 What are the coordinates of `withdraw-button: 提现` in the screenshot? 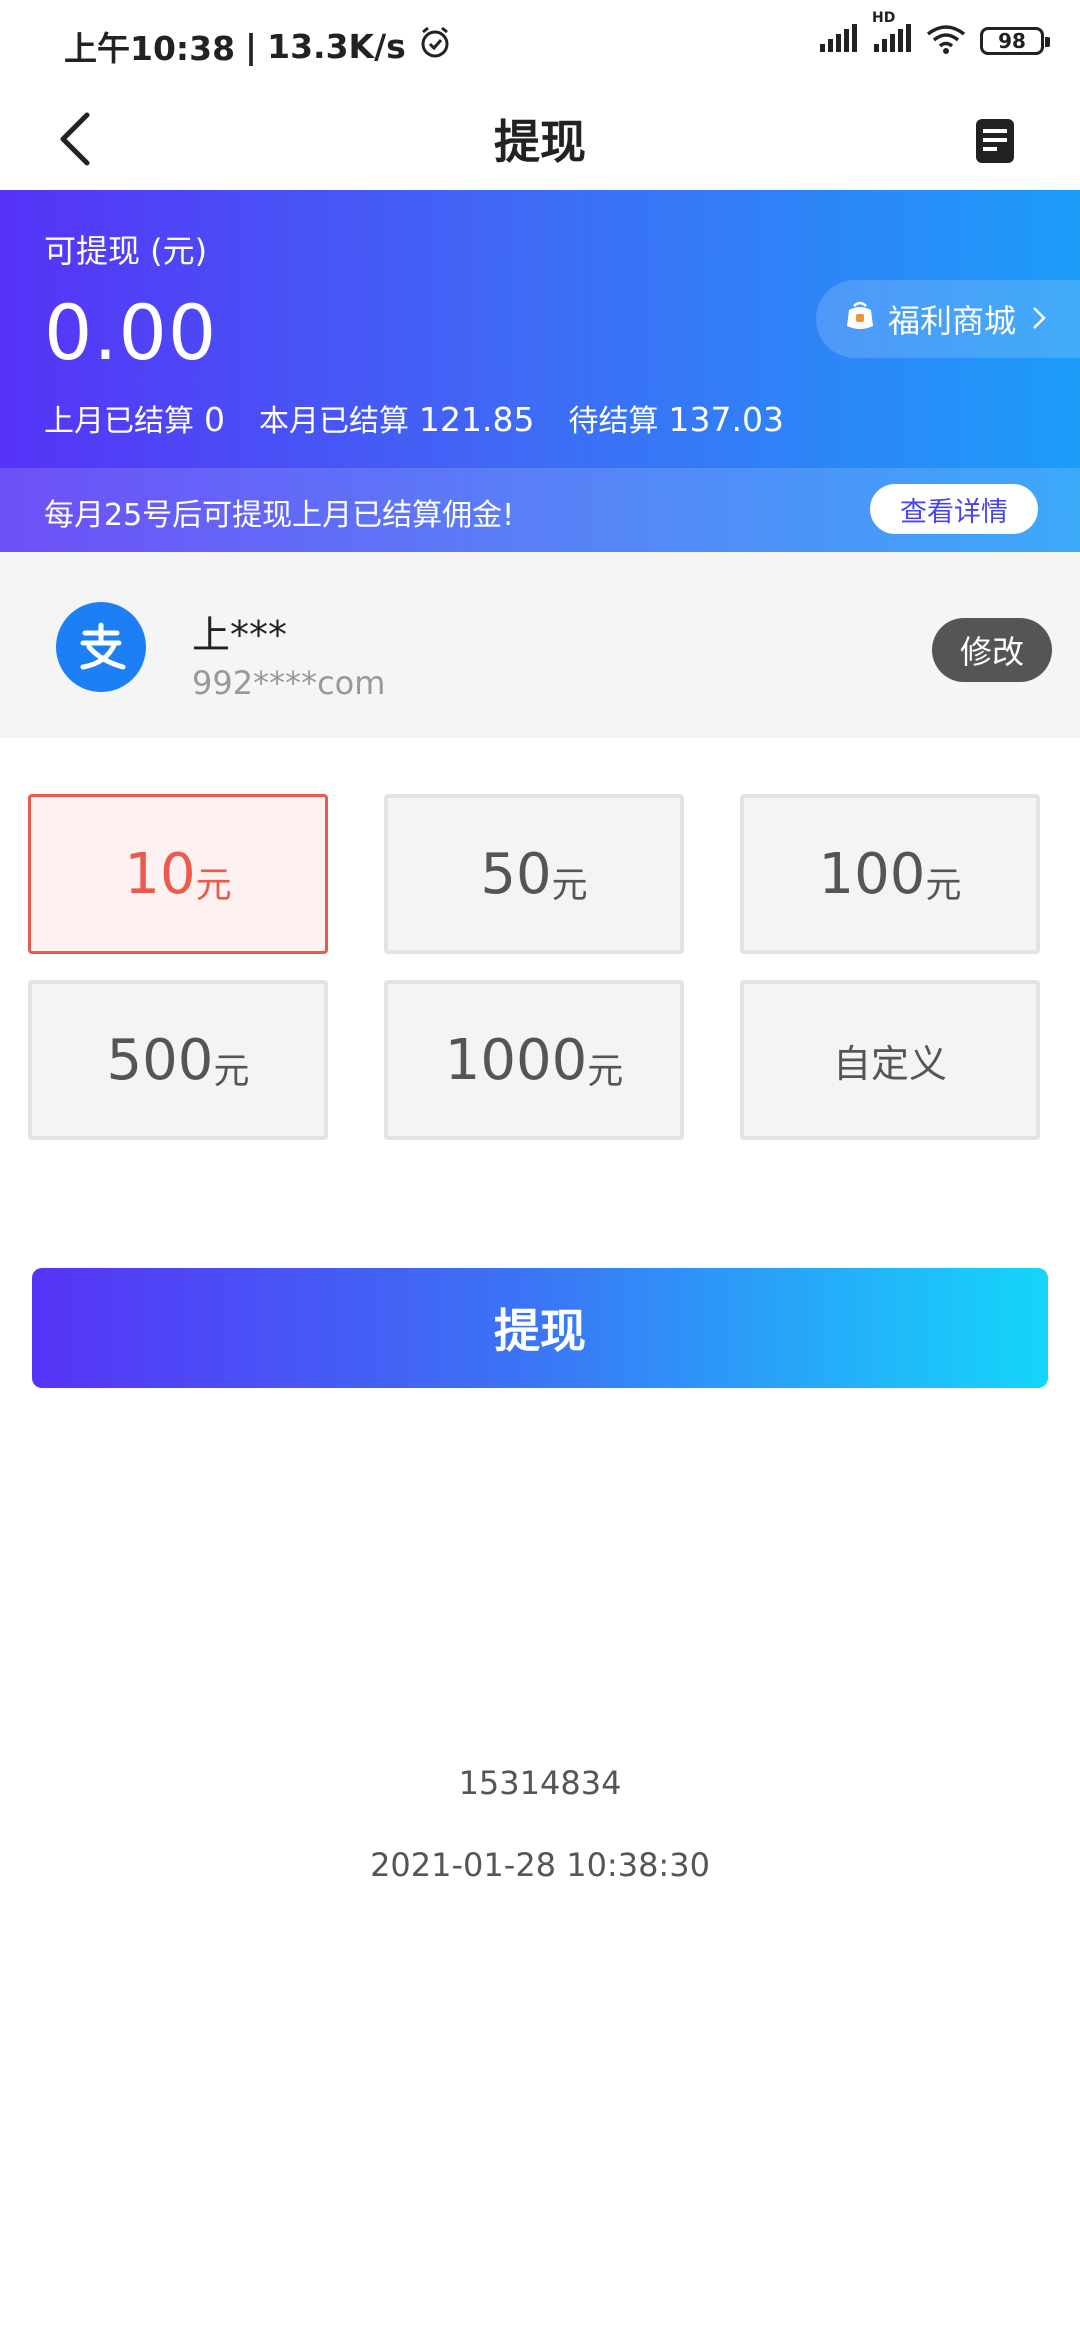 It's located at (540, 1328).